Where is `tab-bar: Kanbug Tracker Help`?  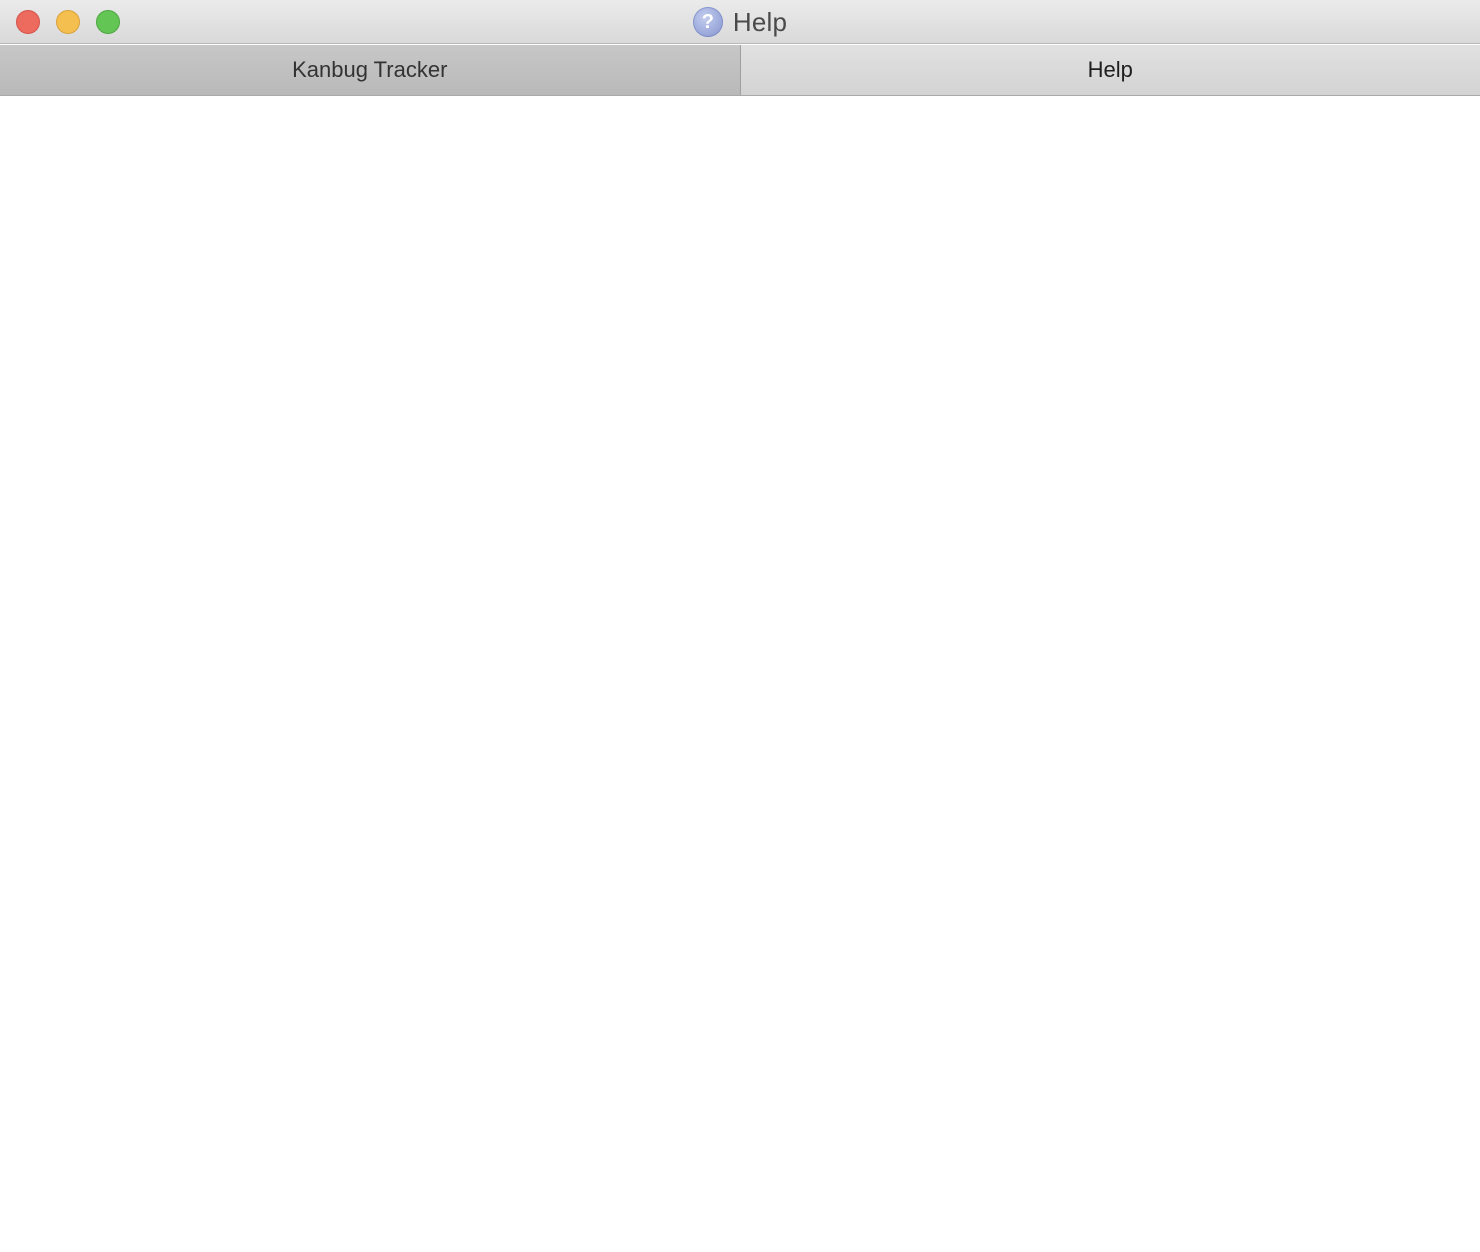
tab-bar: Kanbug Tracker Help is located at coordinates (740, 70).